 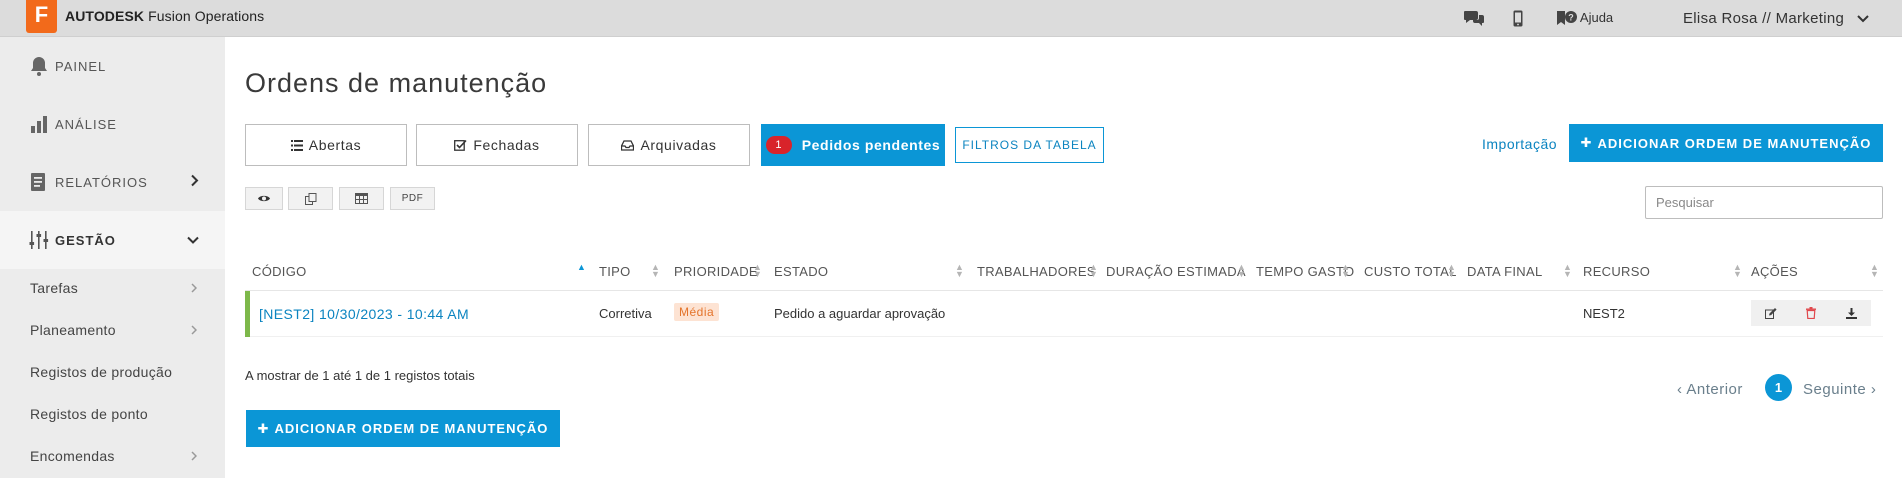 I want to click on export-excel-button, so click(x=361, y=198).